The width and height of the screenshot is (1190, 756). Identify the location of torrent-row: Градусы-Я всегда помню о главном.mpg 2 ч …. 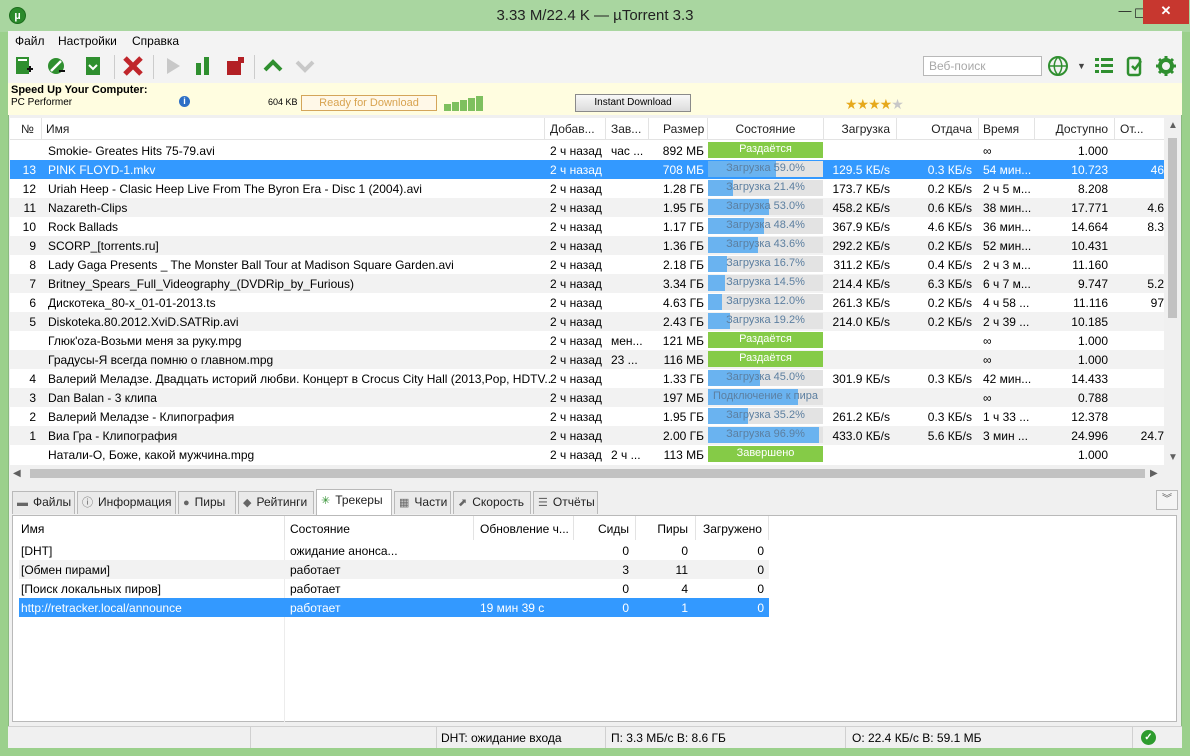
(587, 359).